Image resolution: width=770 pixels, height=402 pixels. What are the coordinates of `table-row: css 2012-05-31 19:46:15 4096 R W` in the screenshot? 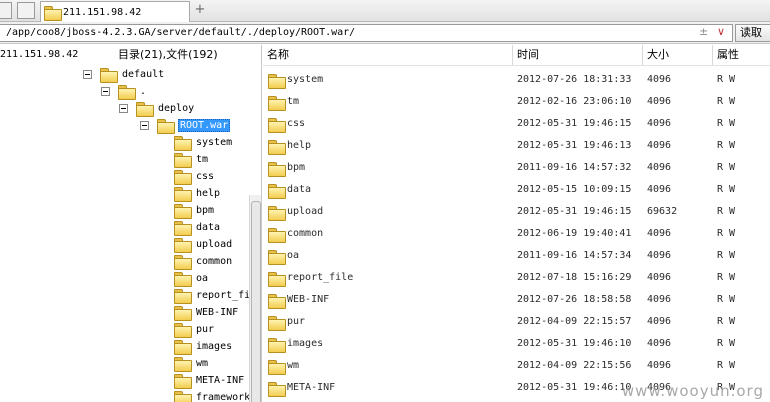 It's located at (516, 124).